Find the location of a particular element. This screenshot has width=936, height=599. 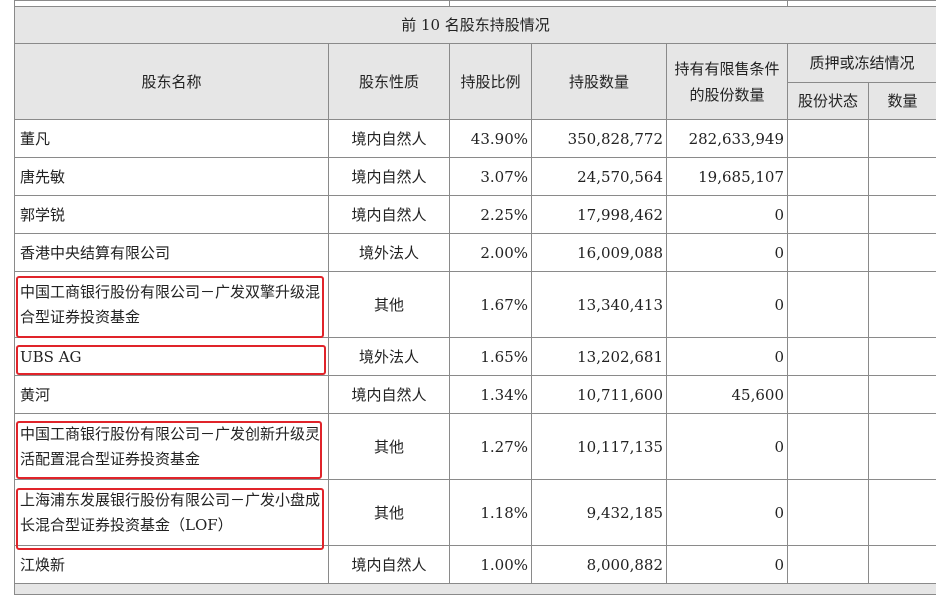

header-row-1: 股东名称 股东性质 持股比例 持股数量 持有有限售条件的股份数量 质押或冻结情况 is located at coordinates (475, 81).